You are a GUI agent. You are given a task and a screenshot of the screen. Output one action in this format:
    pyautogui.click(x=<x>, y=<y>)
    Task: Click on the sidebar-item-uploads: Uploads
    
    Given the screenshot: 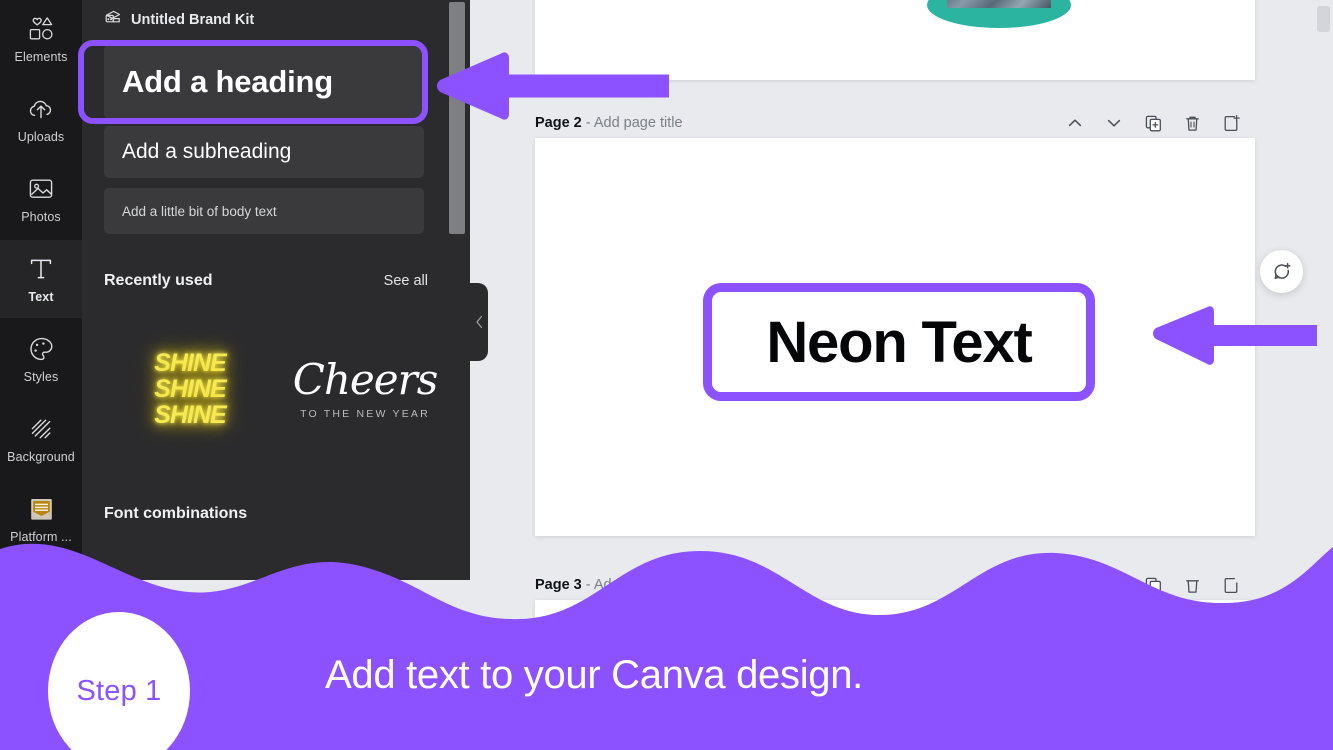 What is the action you would take?
    pyautogui.click(x=41, y=119)
    